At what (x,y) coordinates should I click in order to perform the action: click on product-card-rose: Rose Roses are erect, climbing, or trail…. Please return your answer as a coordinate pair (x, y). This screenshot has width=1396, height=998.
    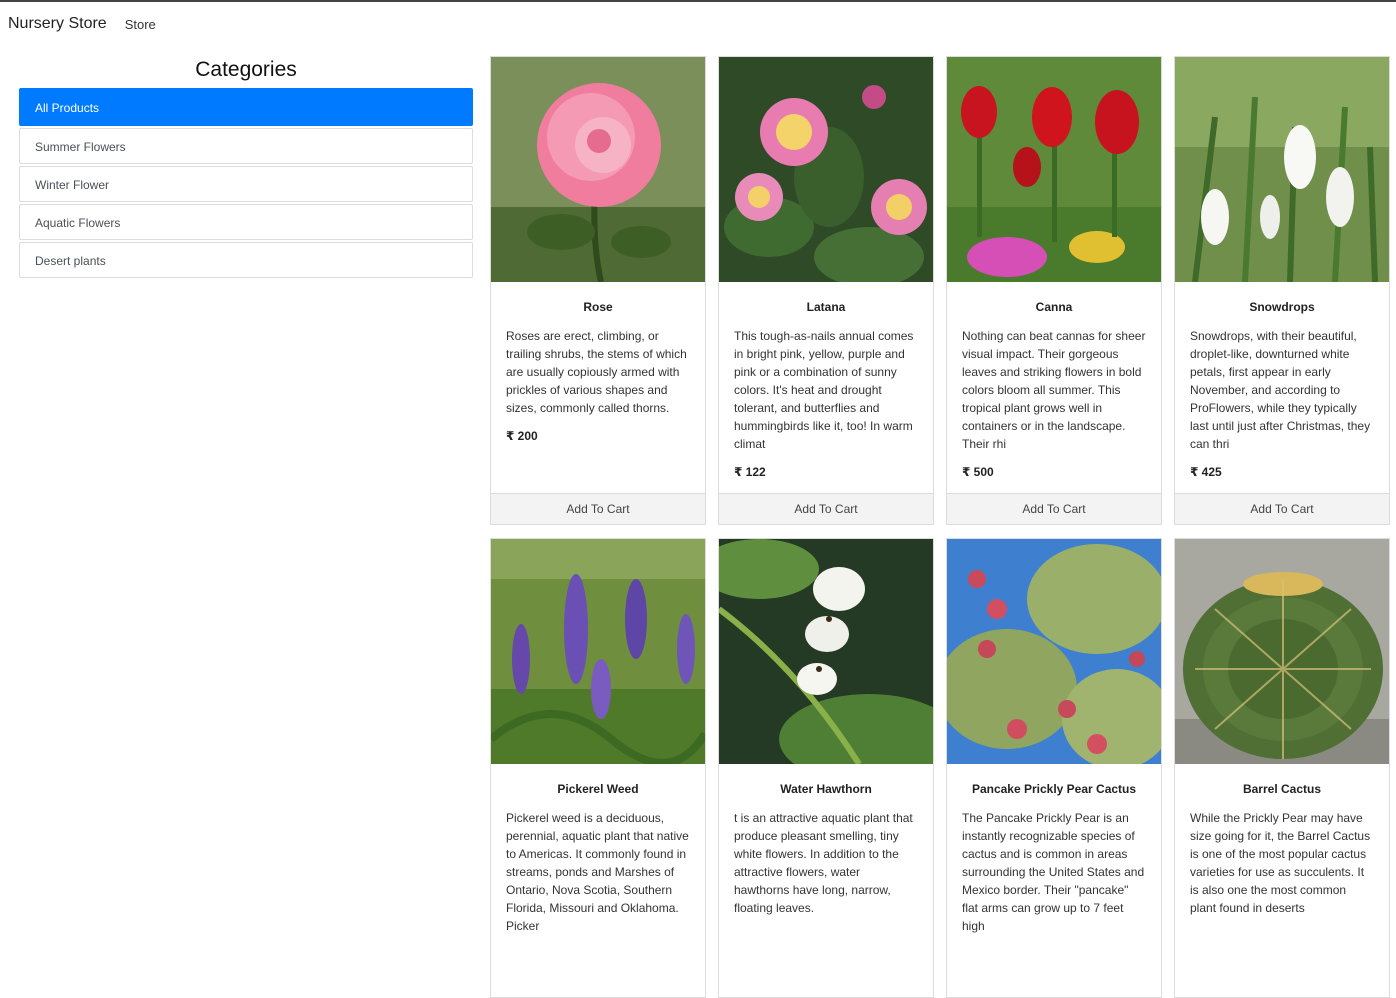
    Looking at the image, I should click on (598, 290).